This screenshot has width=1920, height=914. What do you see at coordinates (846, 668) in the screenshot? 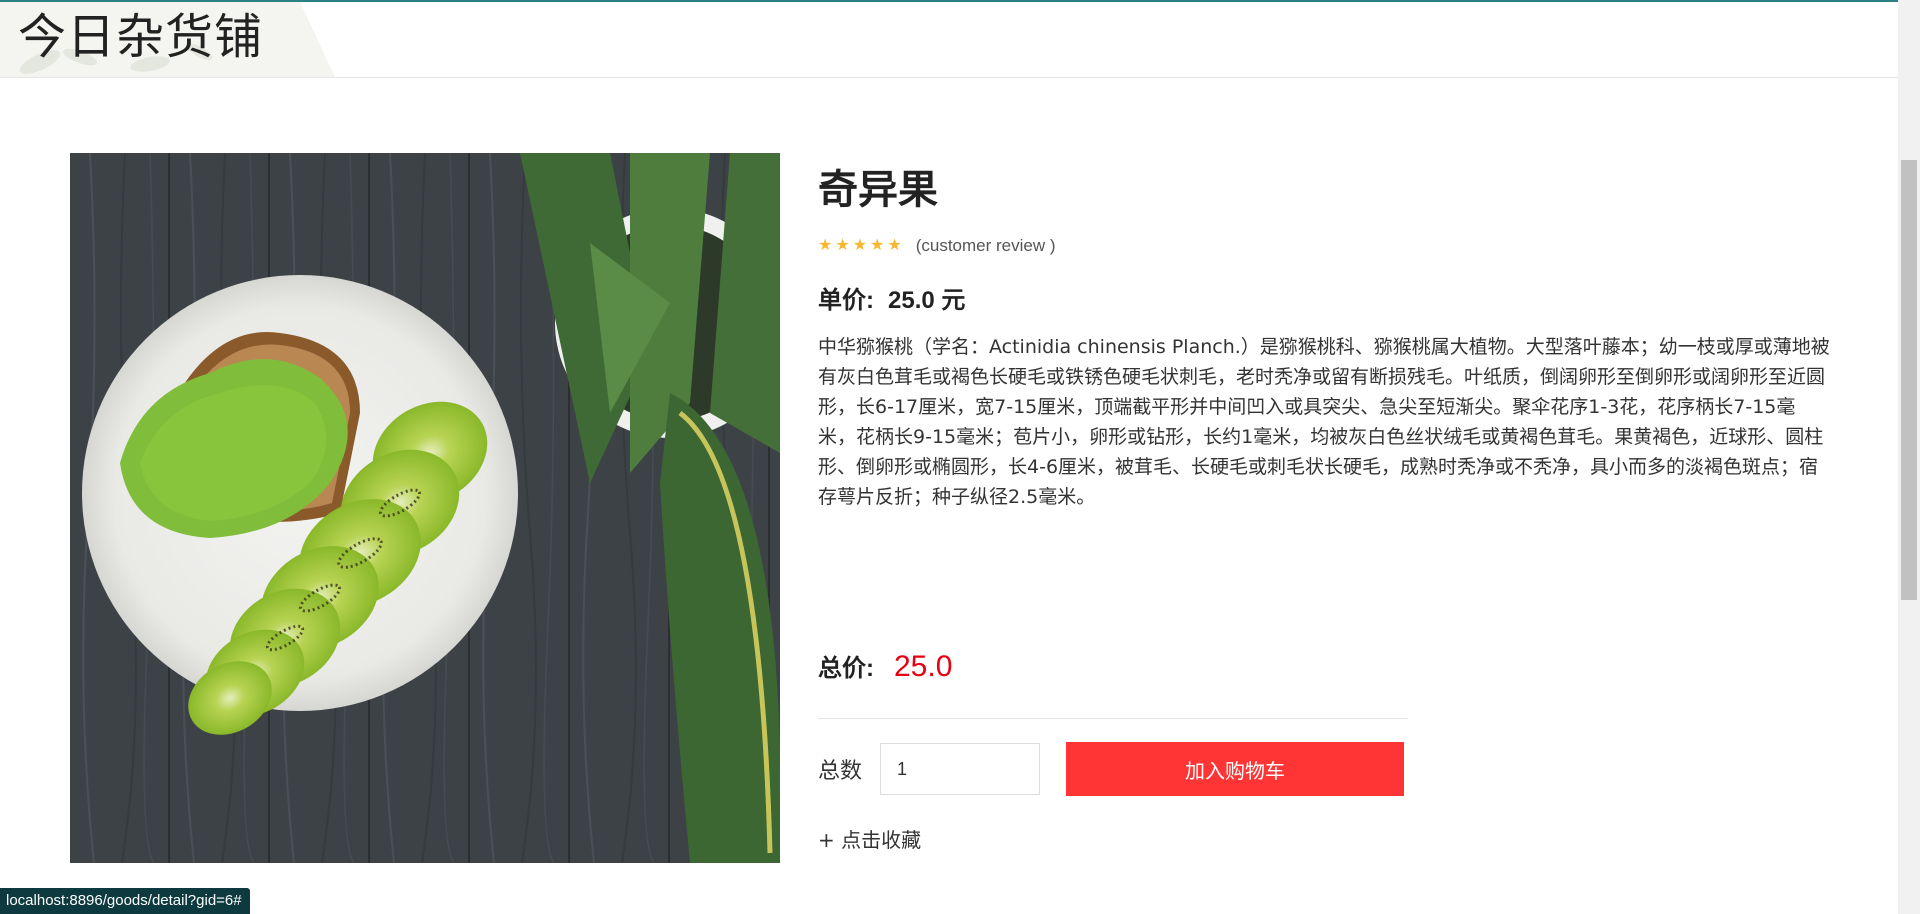
I see `total-price-label: 总价:` at bounding box center [846, 668].